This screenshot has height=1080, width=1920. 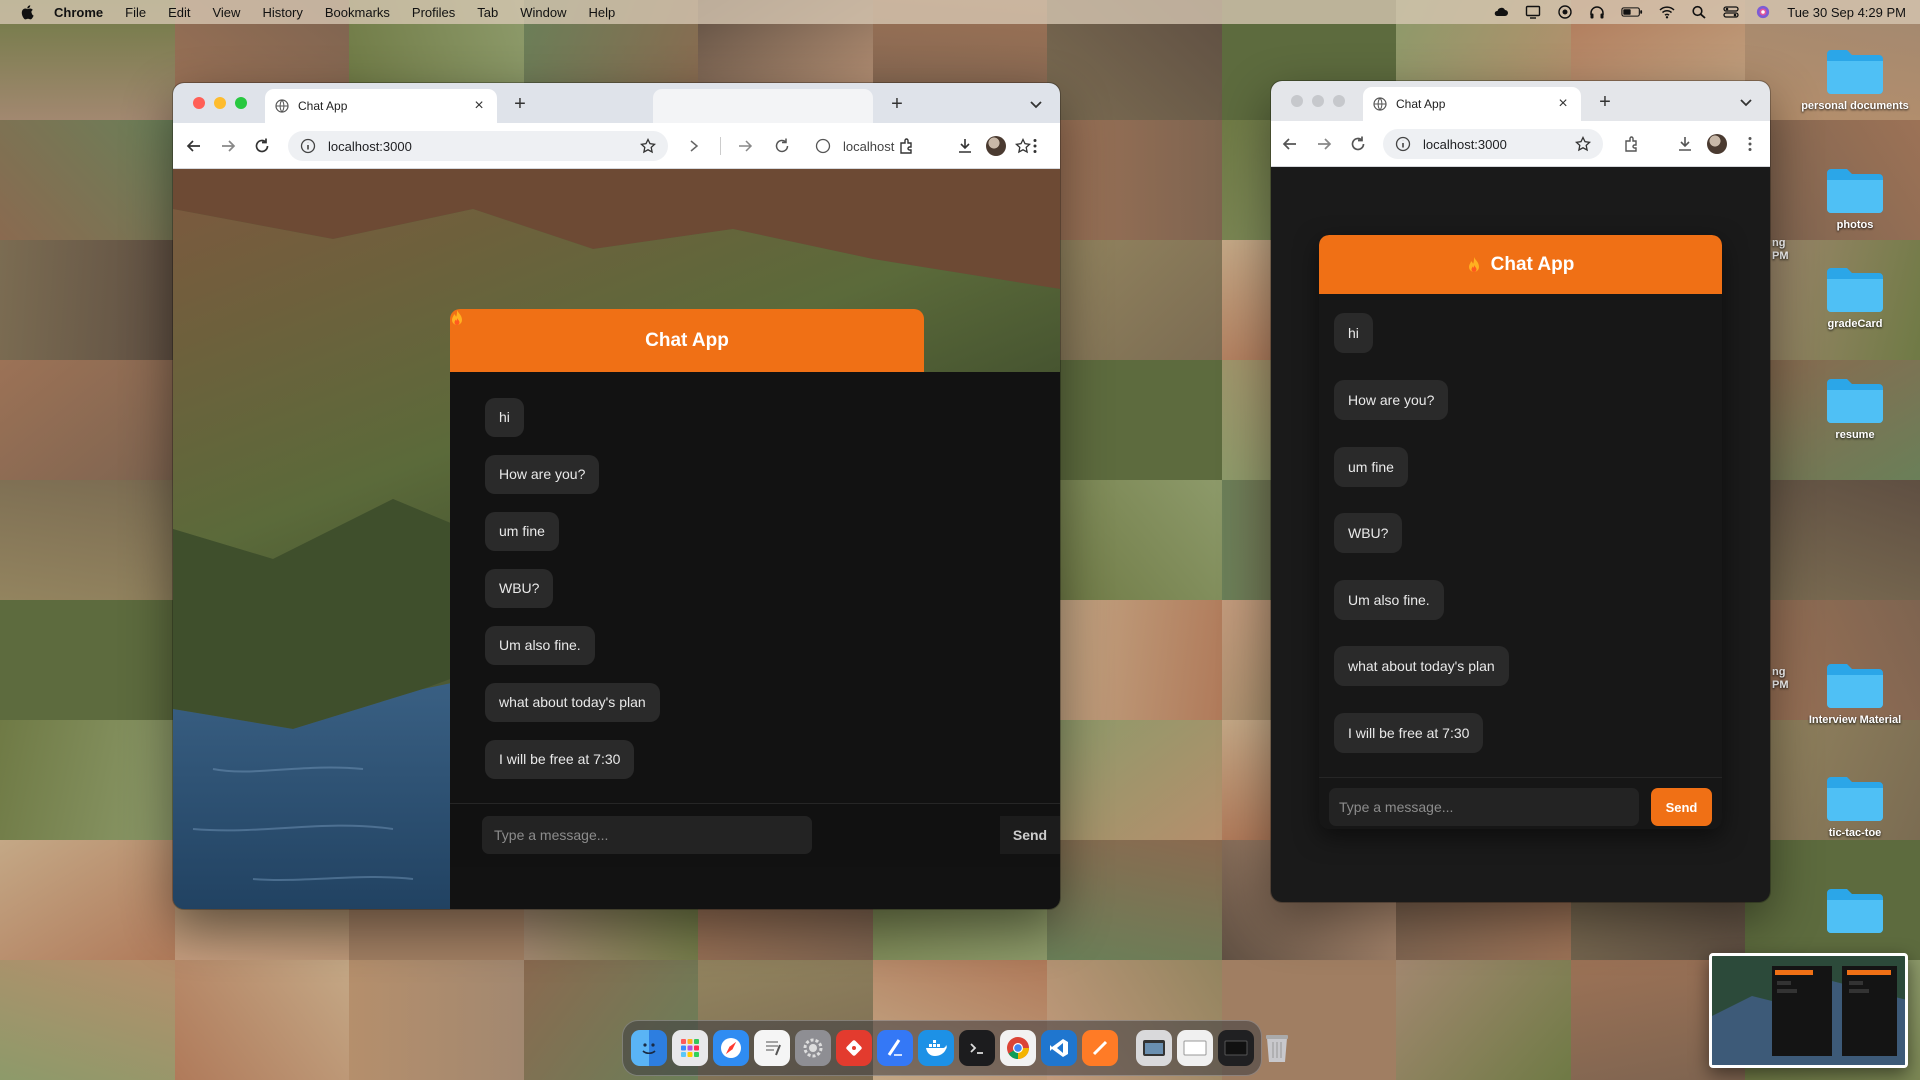 I want to click on menu-view: View, so click(x=226, y=12).